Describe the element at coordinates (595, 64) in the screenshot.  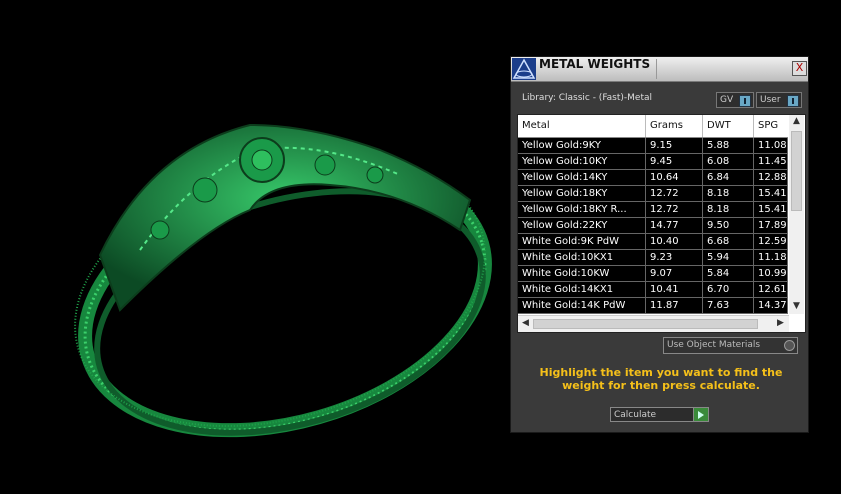
I see `panel-title: METAL WEIGHTS` at that location.